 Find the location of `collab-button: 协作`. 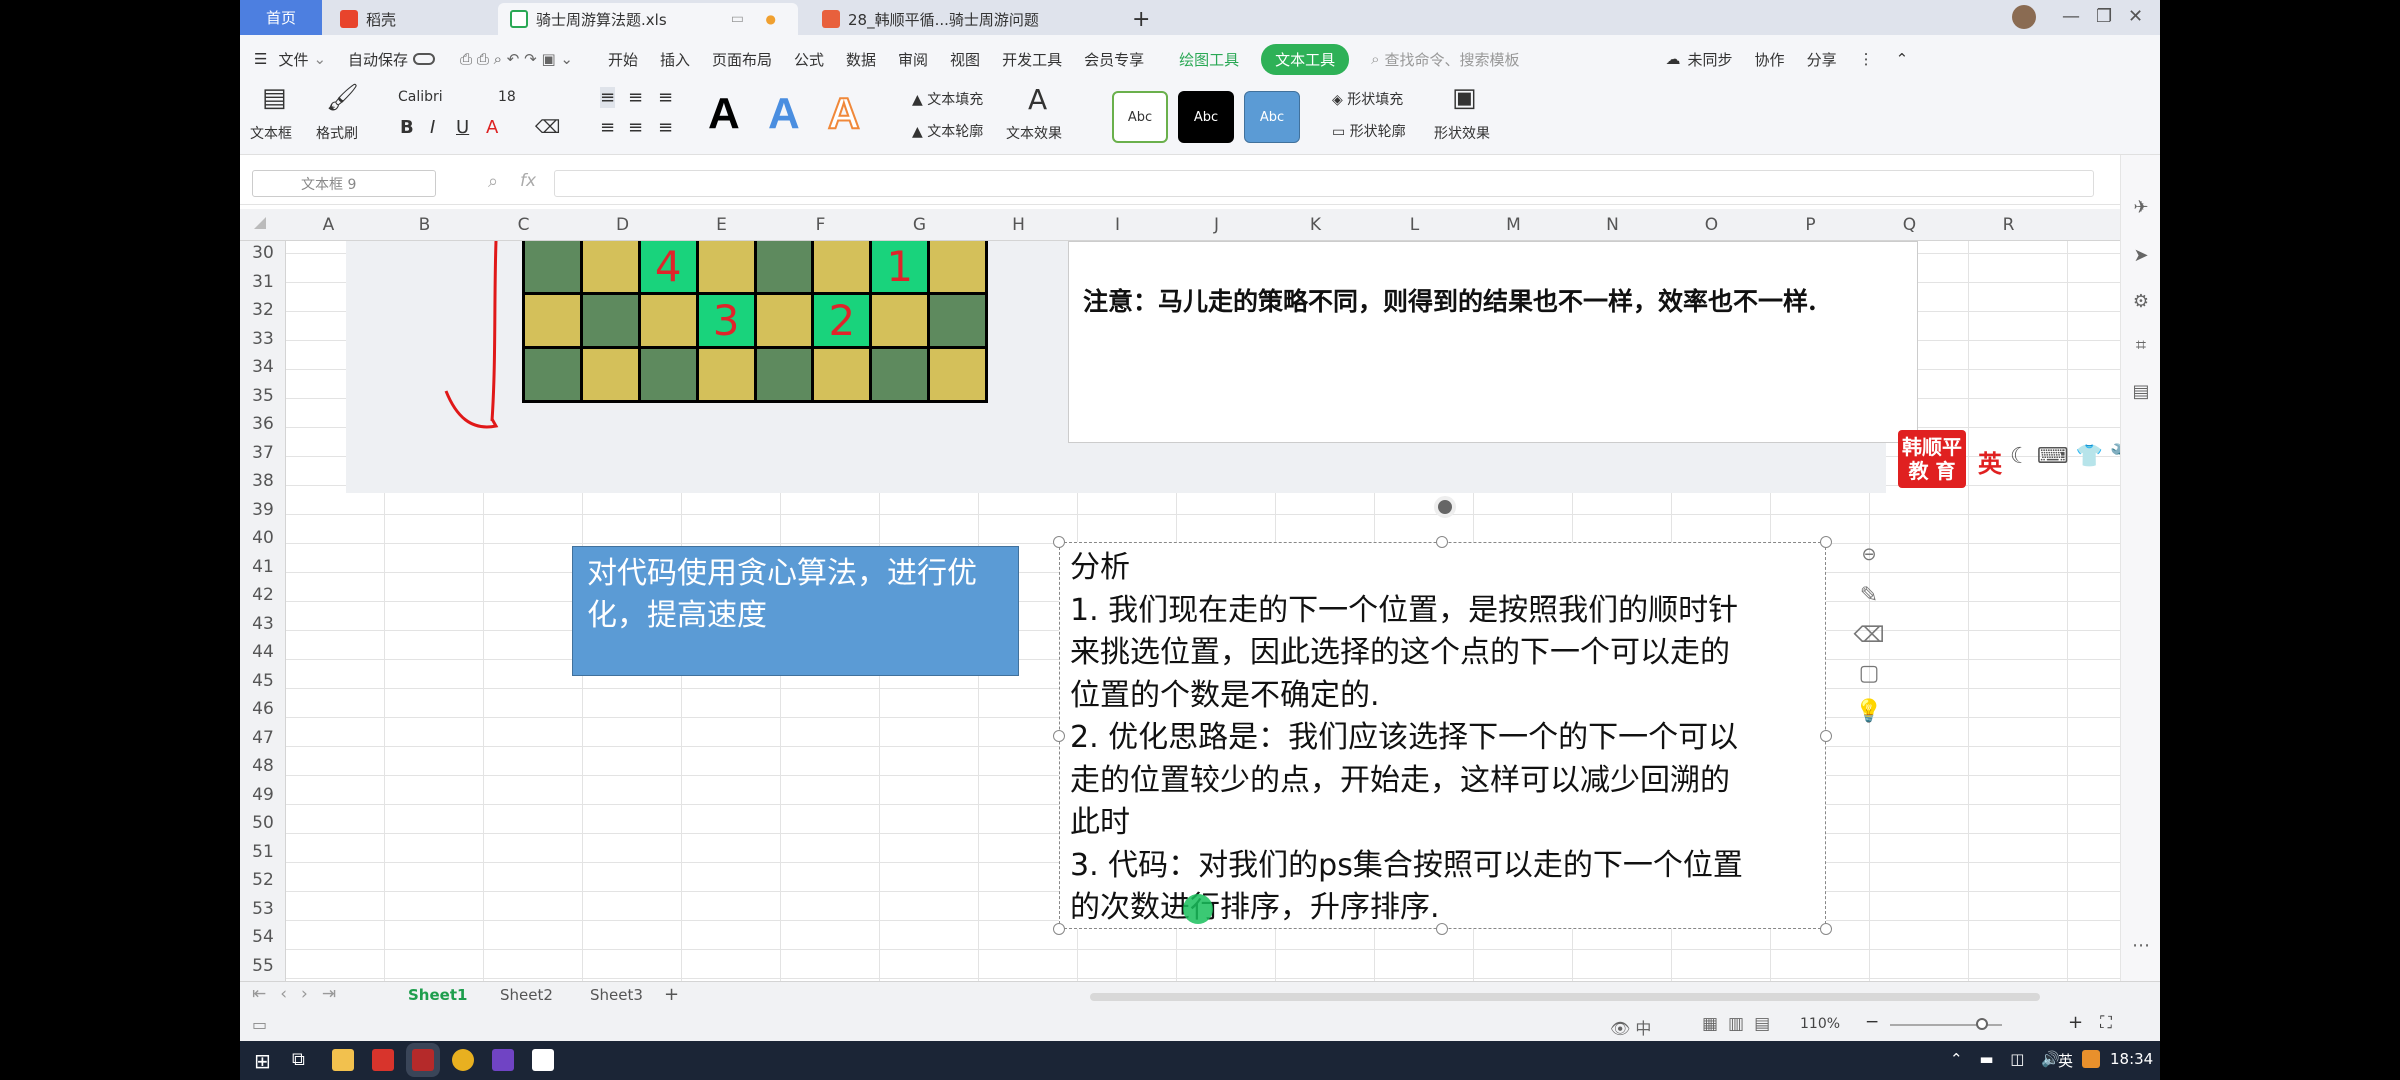

collab-button: 协作 is located at coordinates (1770, 59).